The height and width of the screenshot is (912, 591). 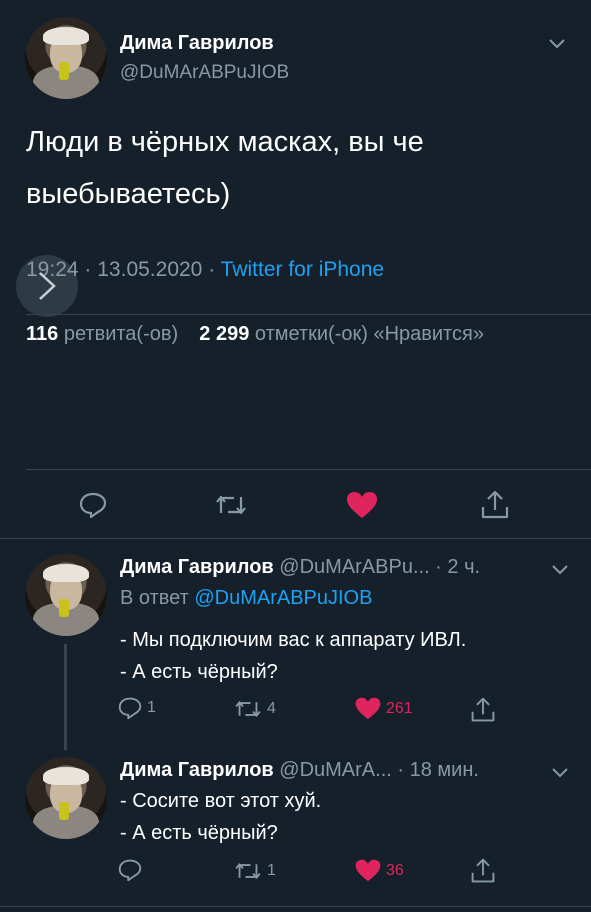 What do you see at coordinates (121, 334) in the screenshot?
I see `retweets-label: ретвита(-ов)` at bounding box center [121, 334].